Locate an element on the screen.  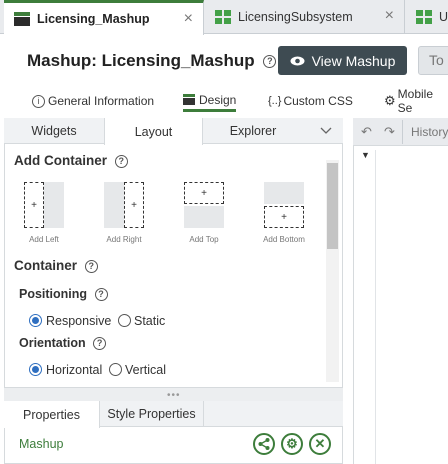
tab-design: Design is located at coordinates (210, 101).